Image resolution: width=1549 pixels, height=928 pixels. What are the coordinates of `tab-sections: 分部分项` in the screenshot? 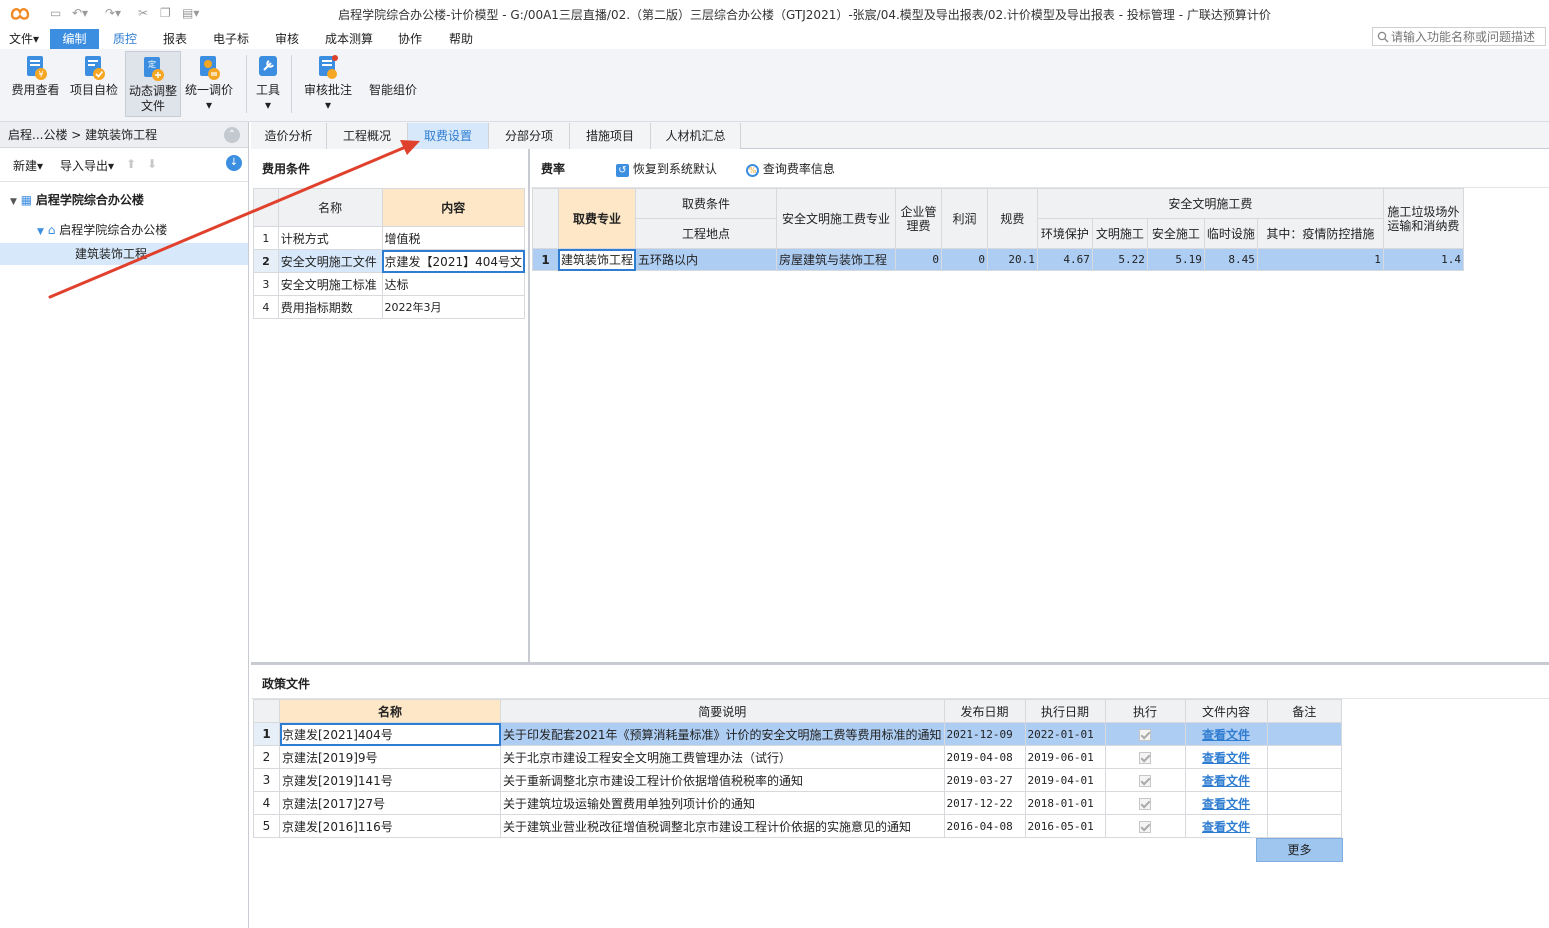 It's located at (529, 136).